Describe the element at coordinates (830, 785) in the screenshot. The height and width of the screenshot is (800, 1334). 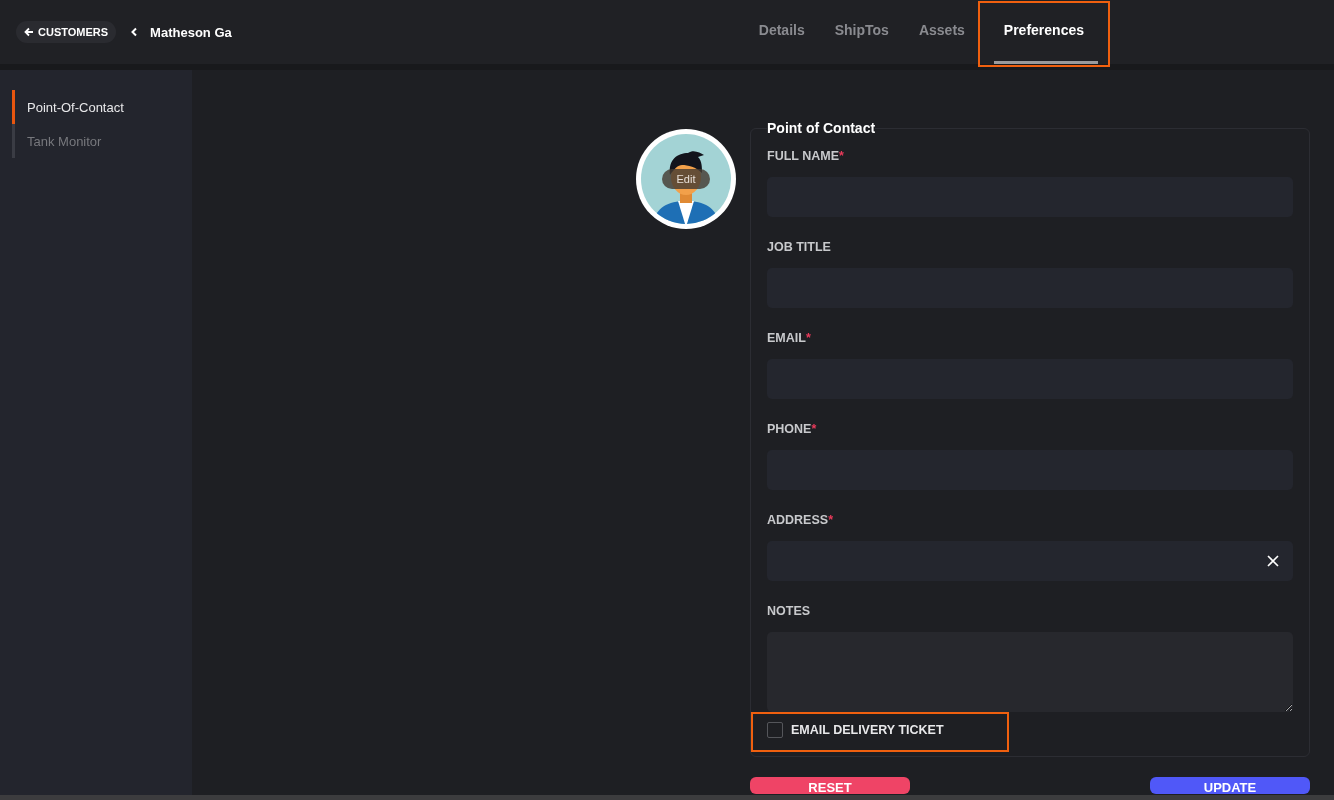
I see `reset-button: RESET` at that location.